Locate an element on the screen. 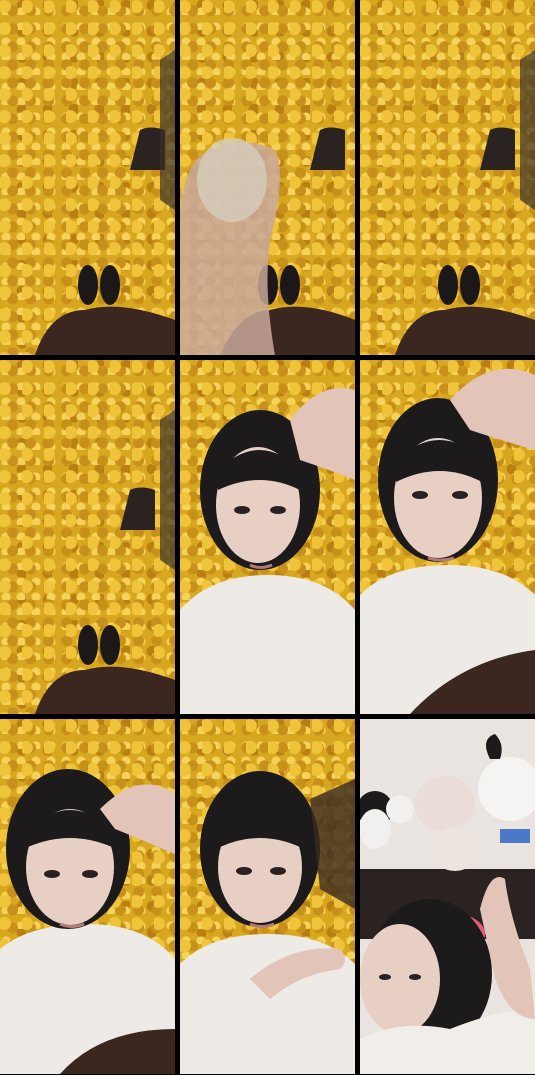  frame-5-selfie is located at coordinates (267, 537).